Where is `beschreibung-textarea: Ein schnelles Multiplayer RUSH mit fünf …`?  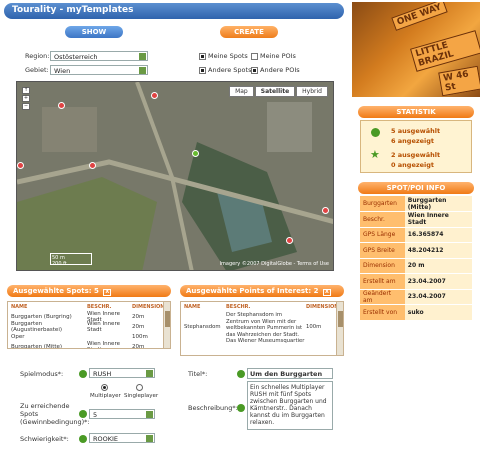
beschreibung-textarea: Ein schnelles Multiplayer RUSH mit fünf … is located at coordinates (290, 405).